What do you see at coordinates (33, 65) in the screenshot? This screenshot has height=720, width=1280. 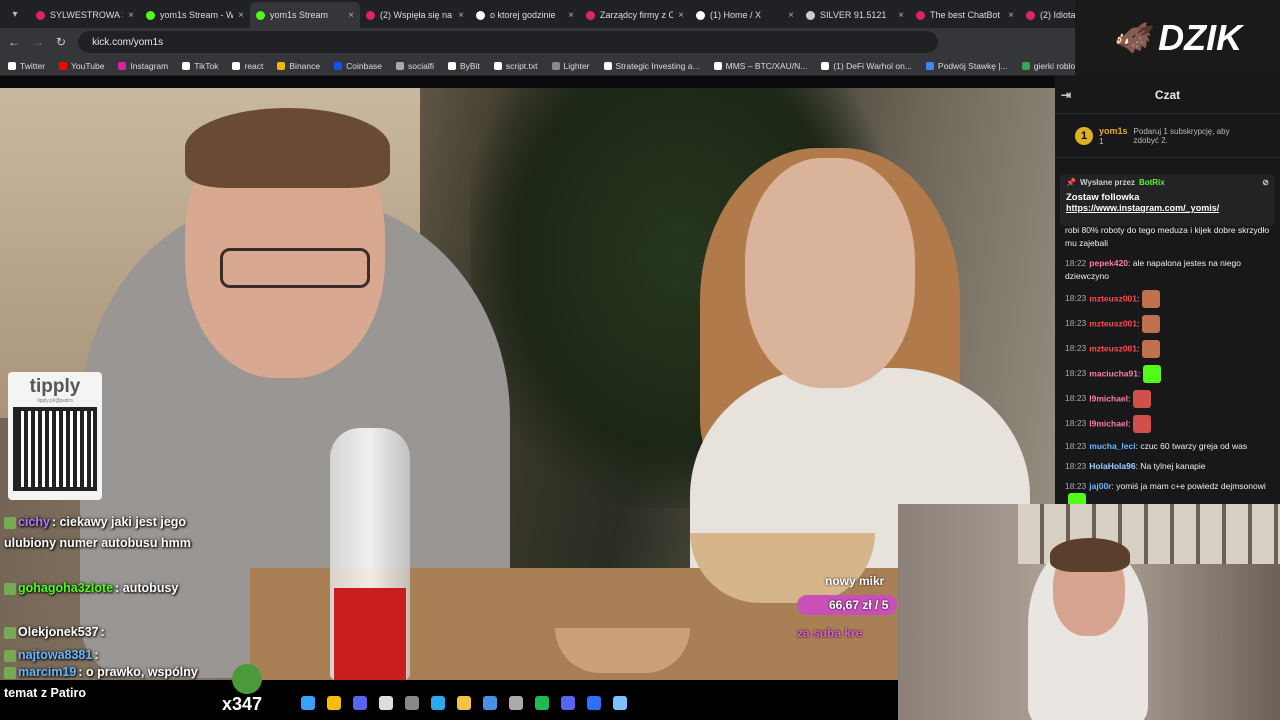 I see `bookmark-label: Twitter` at bounding box center [33, 65].